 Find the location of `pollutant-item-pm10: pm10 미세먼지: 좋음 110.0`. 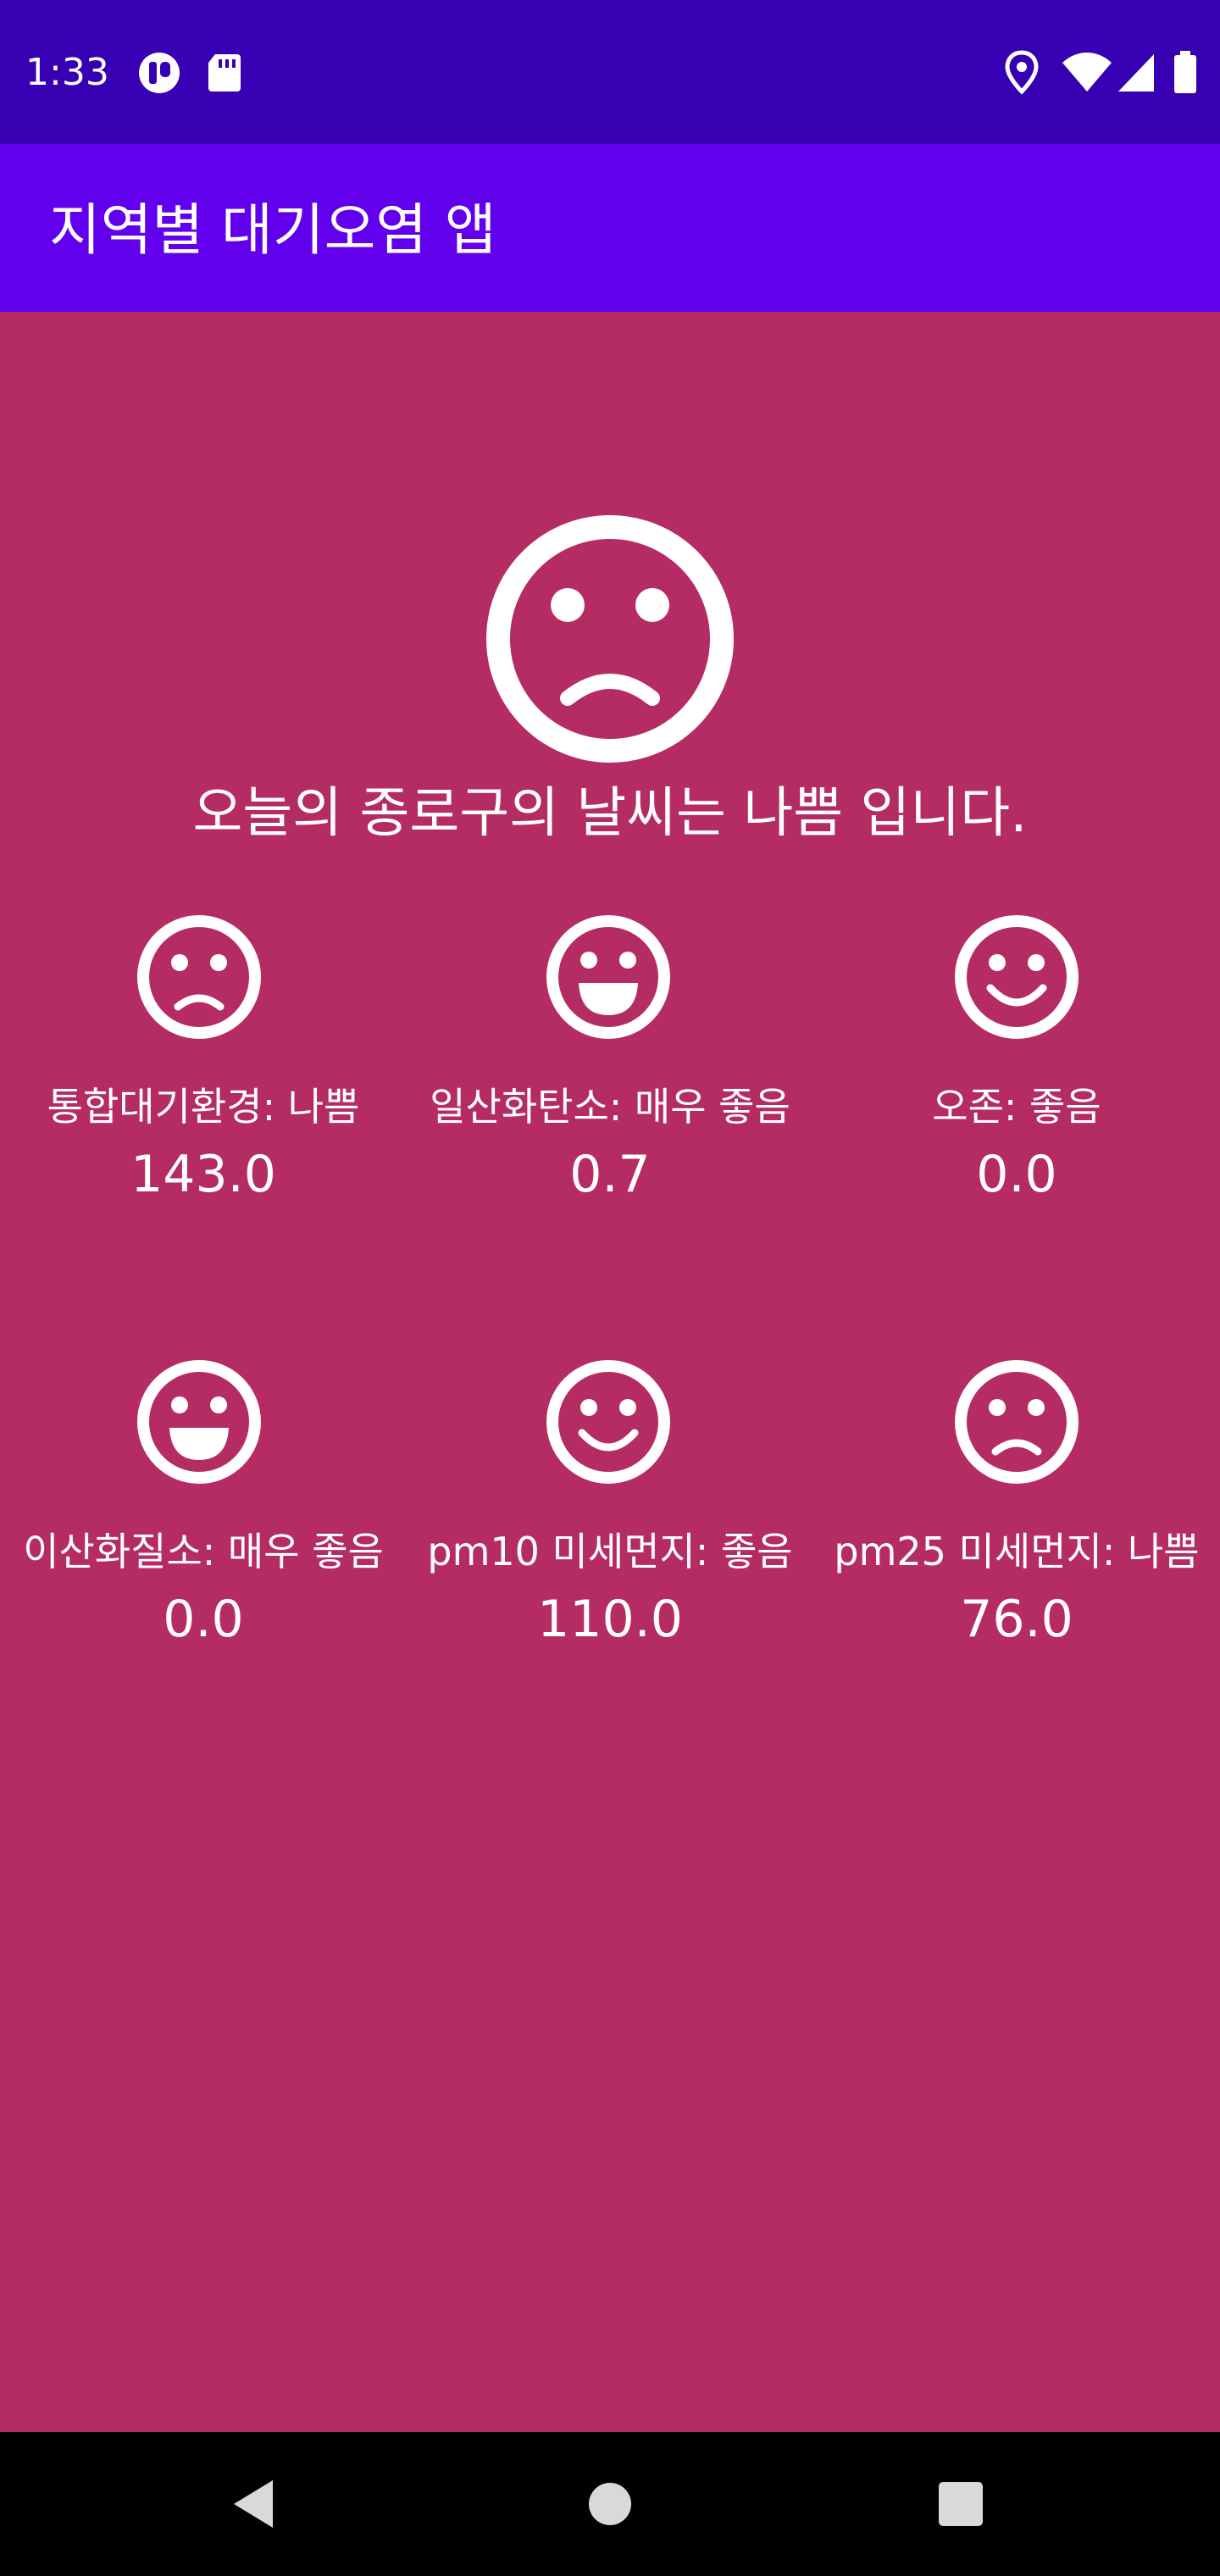

pollutant-item-pm10: pm10 미세먼지: 좋음 110.0 is located at coordinates (610, 1580).